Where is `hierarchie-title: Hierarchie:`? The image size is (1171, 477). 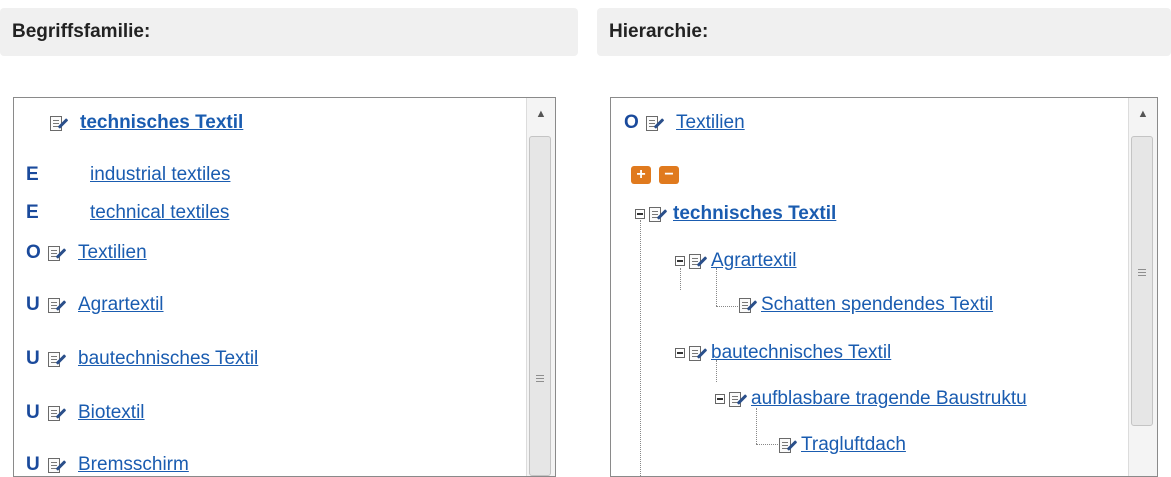
hierarchie-title: Hierarchie: is located at coordinates (659, 31).